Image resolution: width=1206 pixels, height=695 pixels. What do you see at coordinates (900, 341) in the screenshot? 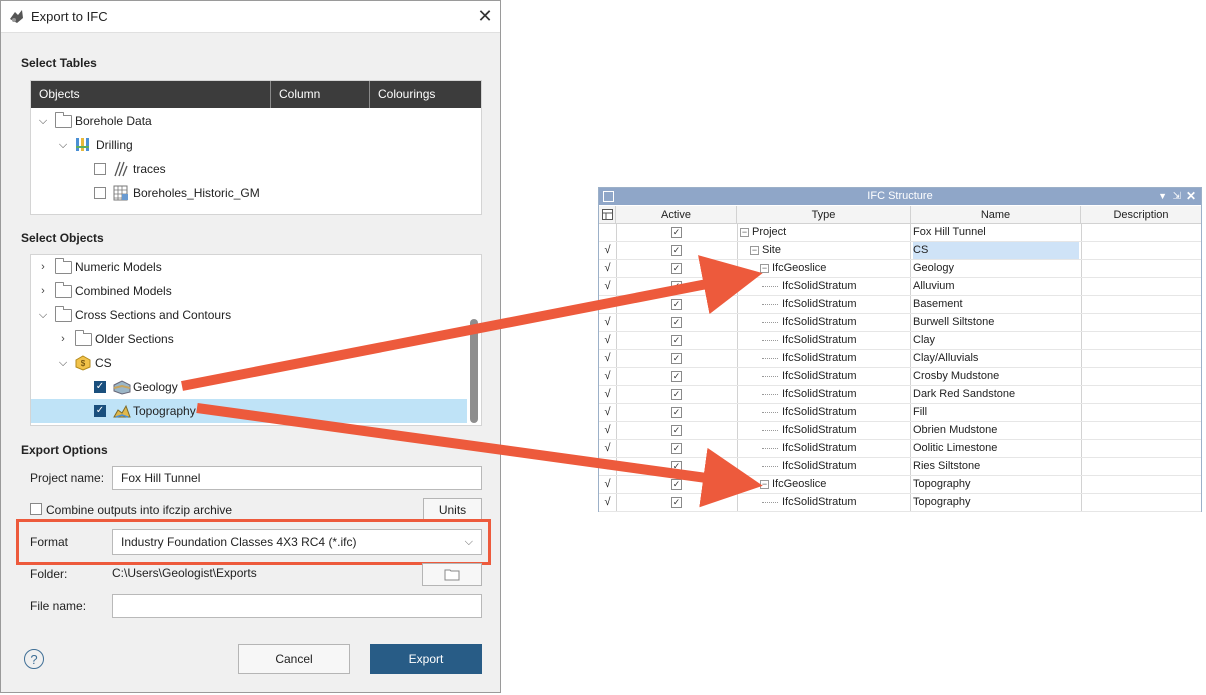
I see `ifc-row: √ ✓ IfcSolidStratum Clay` at bounding box center [900, 341].